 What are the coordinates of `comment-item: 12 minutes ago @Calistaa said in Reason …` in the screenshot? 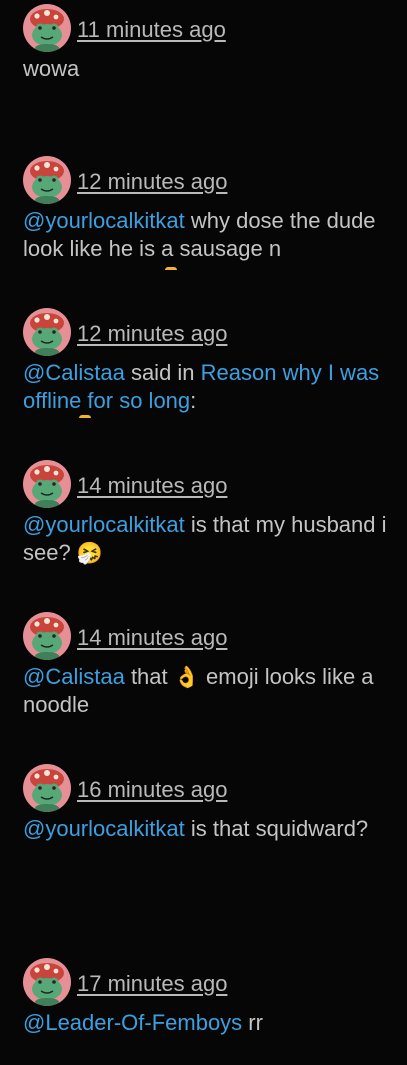 It's located at (209, 363).